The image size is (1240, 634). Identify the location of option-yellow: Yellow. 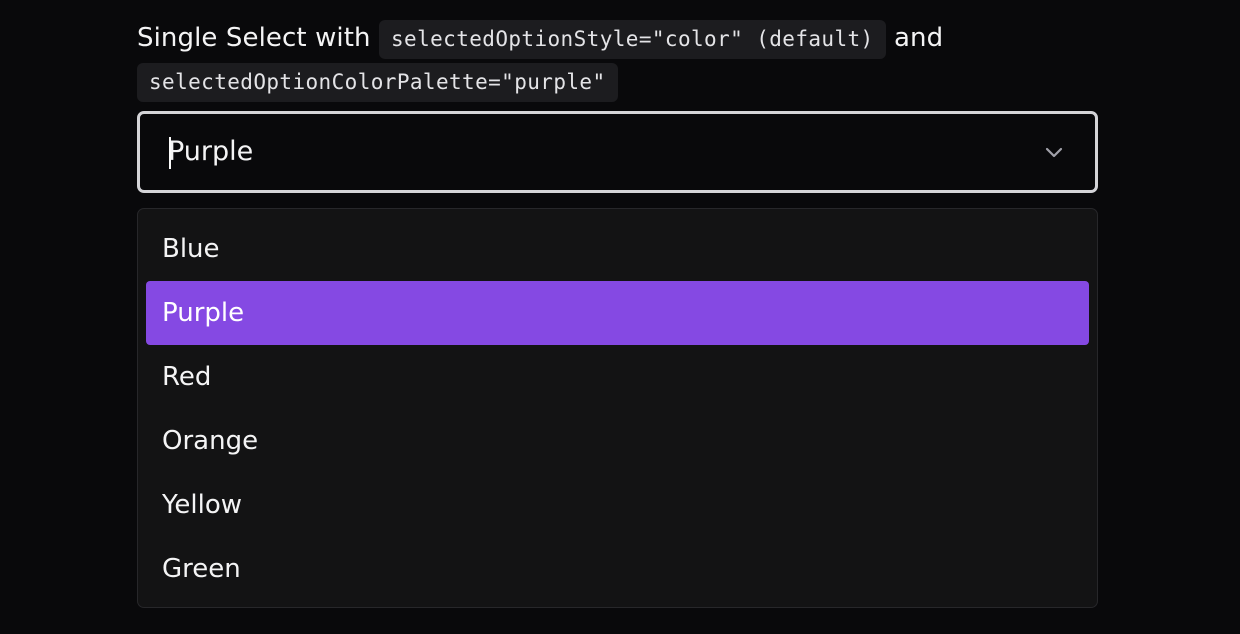
(617, 505).